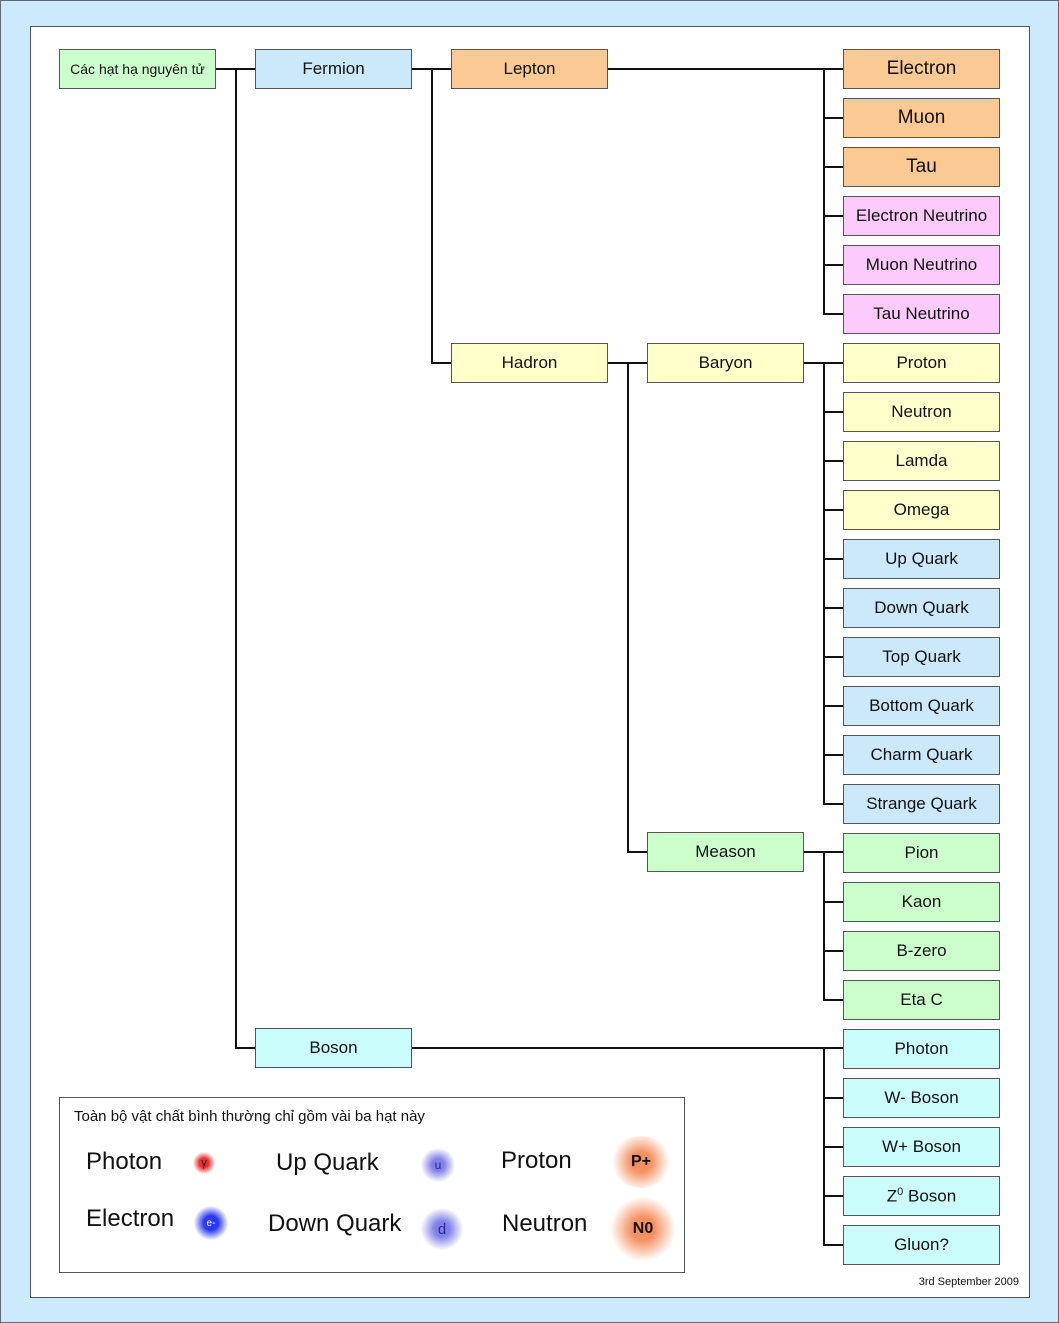  I want to click on legend-label-down-quark: Down Quark, so click(335, 1223).